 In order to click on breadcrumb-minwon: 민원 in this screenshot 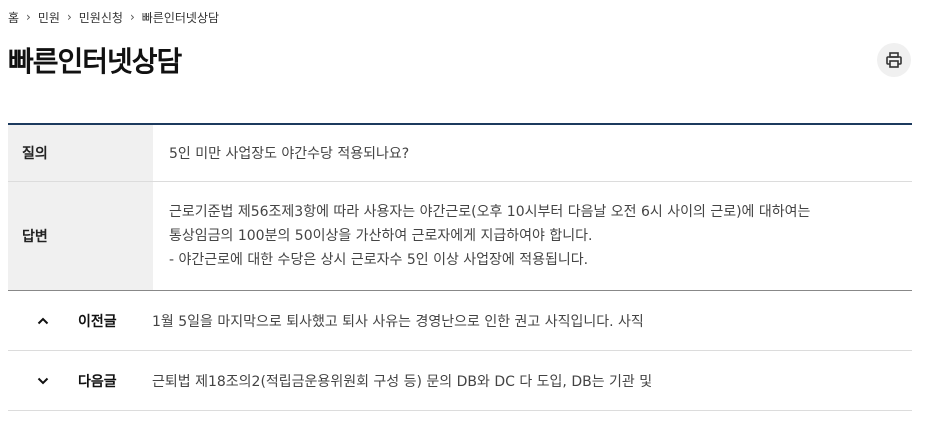, I will do `click(49, 17)`.